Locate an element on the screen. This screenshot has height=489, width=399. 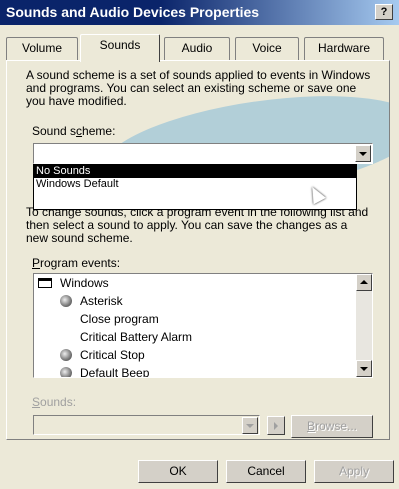
tab-volume: Volume is located at coordinates (42, 49).